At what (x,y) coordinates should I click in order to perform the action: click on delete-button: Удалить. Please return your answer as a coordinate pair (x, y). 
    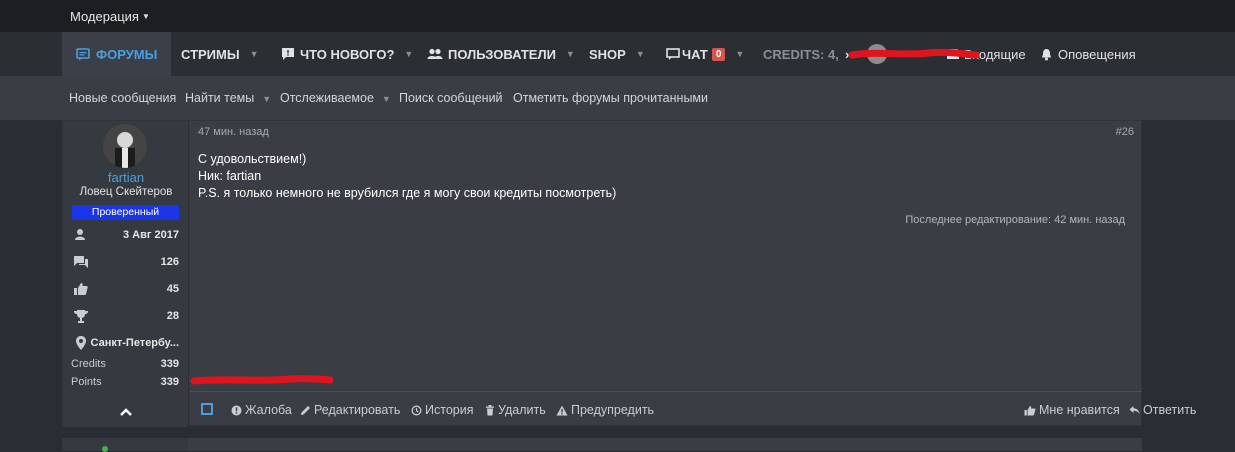
    Looking at the image, I should click on (515, 410).